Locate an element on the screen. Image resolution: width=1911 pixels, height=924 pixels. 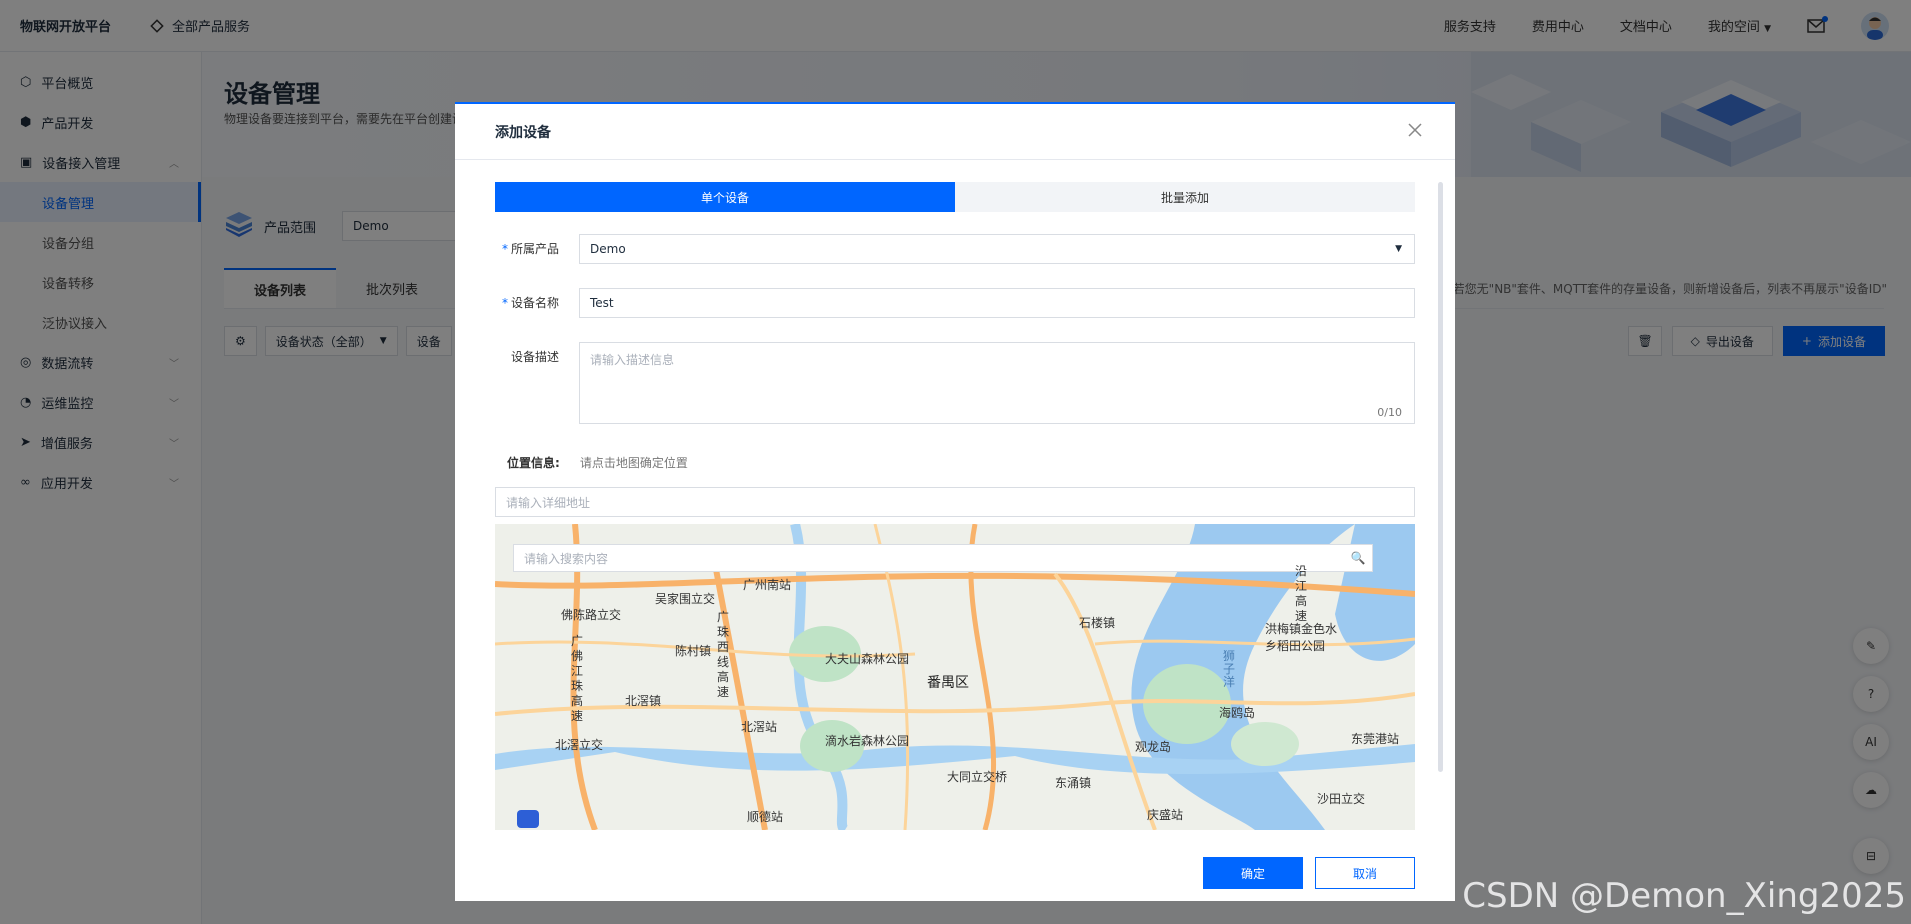
map-label: 庆盛站 is located at coordinates (1165, 815).